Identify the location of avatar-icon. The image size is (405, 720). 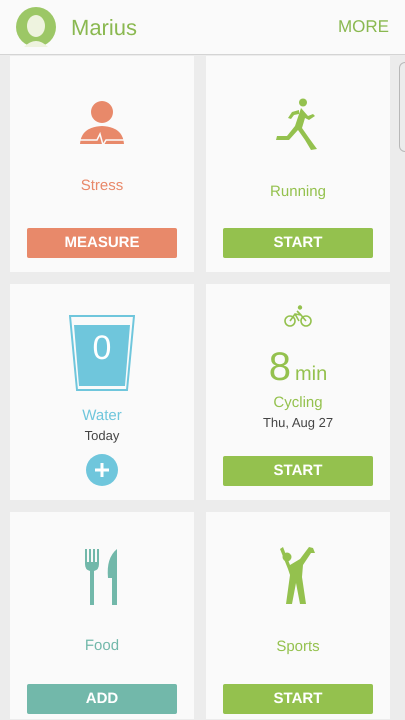
(36, 27).